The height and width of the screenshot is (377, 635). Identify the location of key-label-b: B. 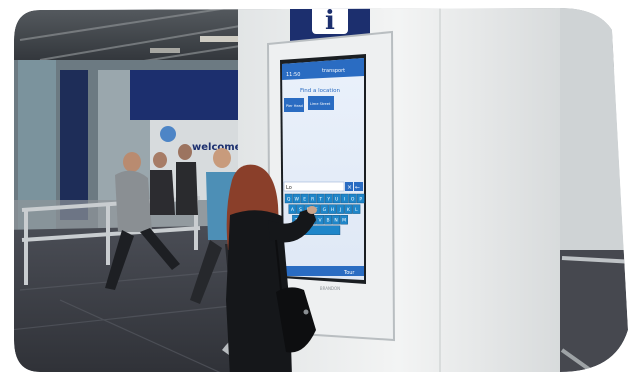
(328, 221).